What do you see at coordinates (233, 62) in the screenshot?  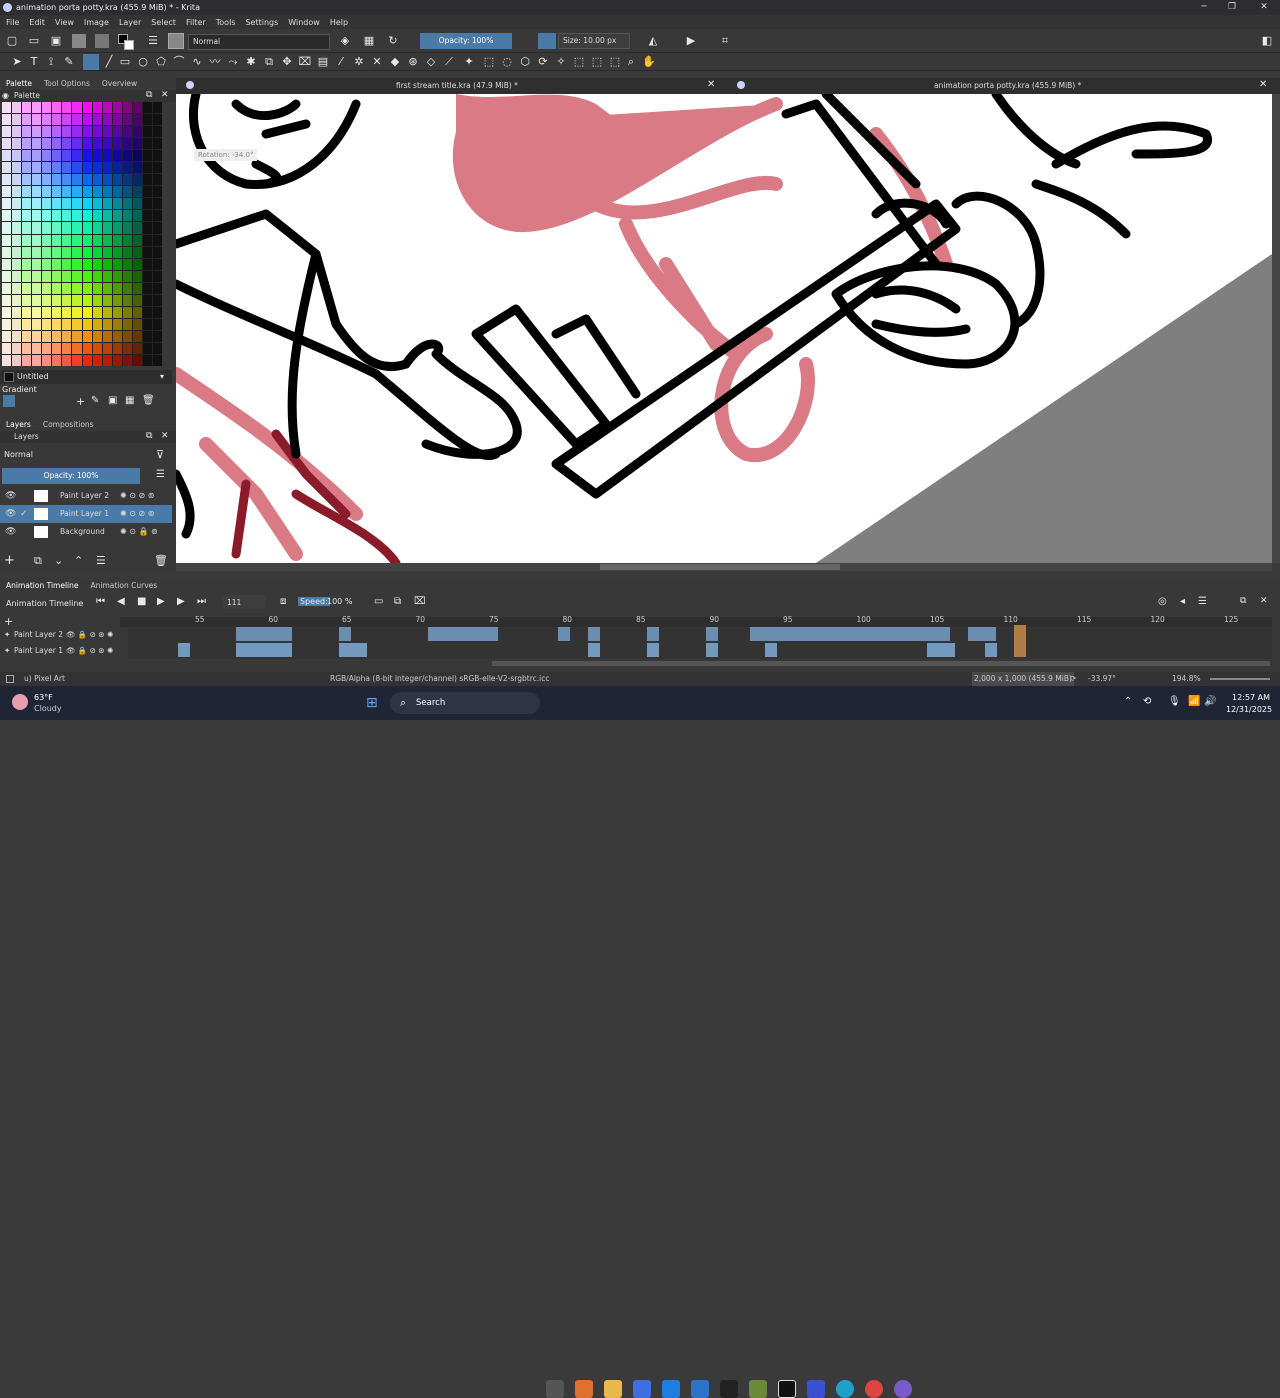 I see `dynamic-brush-icon: ⤳` at bounding box center [233, 62].